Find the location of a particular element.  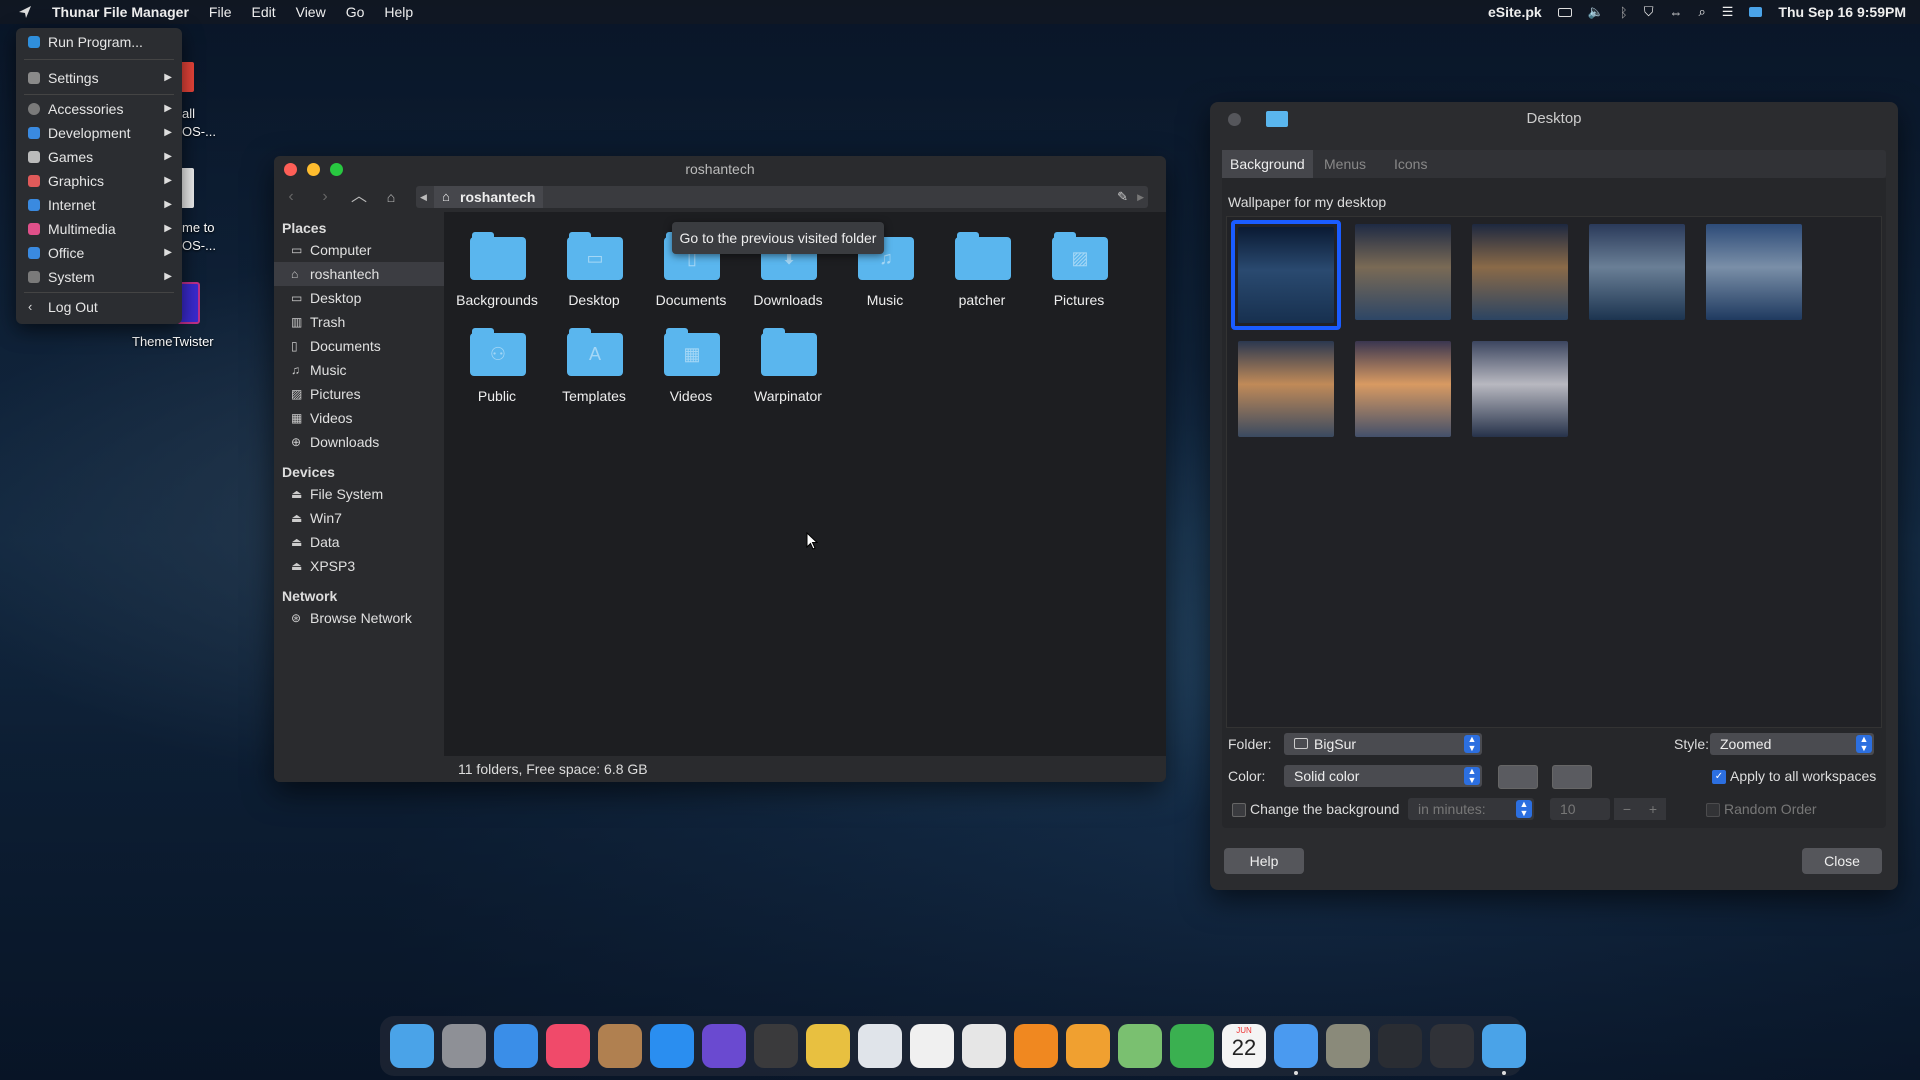

sidebar-item-xpsp3: ⏏ XPSP3 is located at coordinates (359, 566).